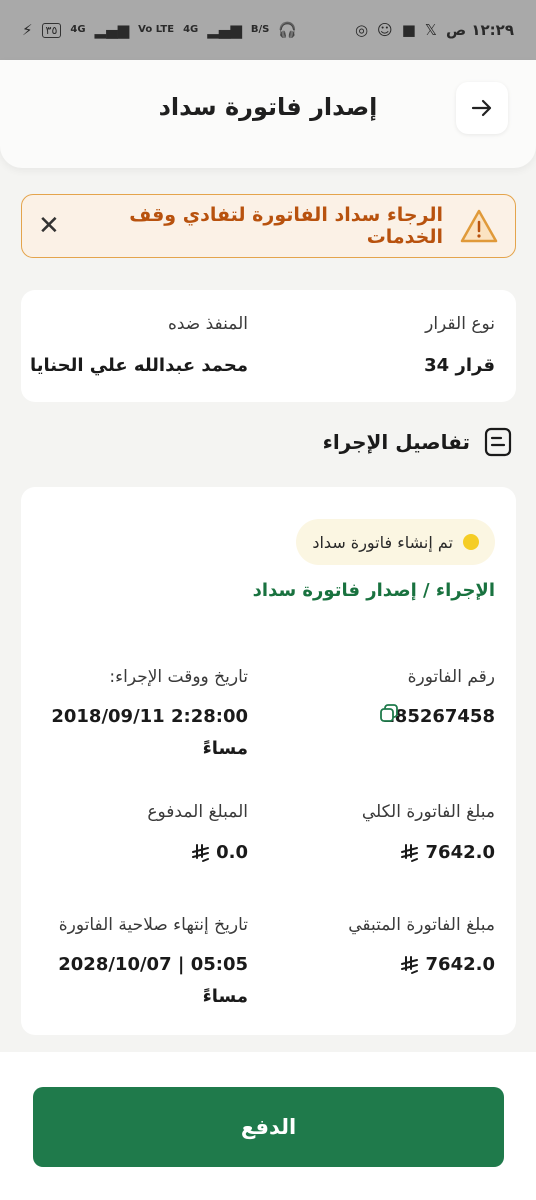  I want to click on total-amount: 7642.0, so click(442, 853).